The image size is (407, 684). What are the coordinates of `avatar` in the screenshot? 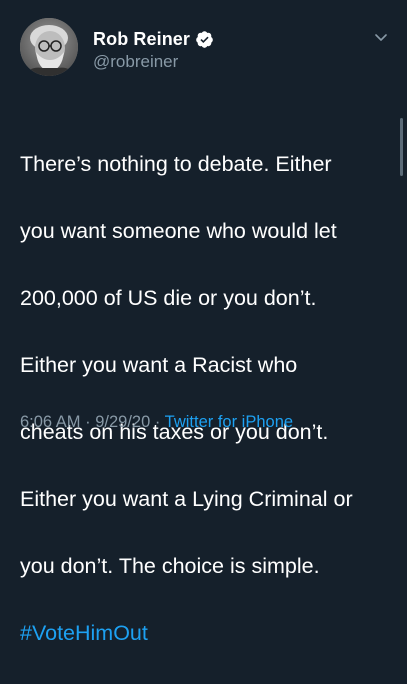 It's located at (49, 47).